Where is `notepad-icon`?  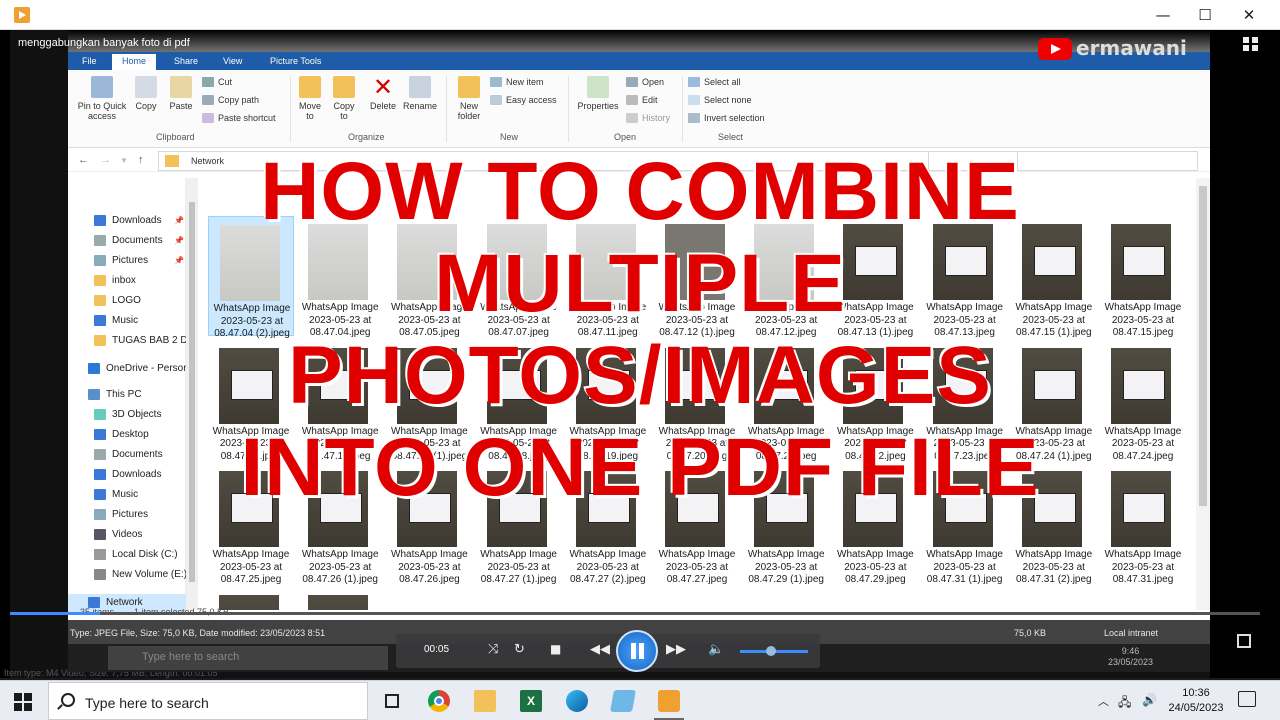
notepad-icon is located at coordinates (623, 701).